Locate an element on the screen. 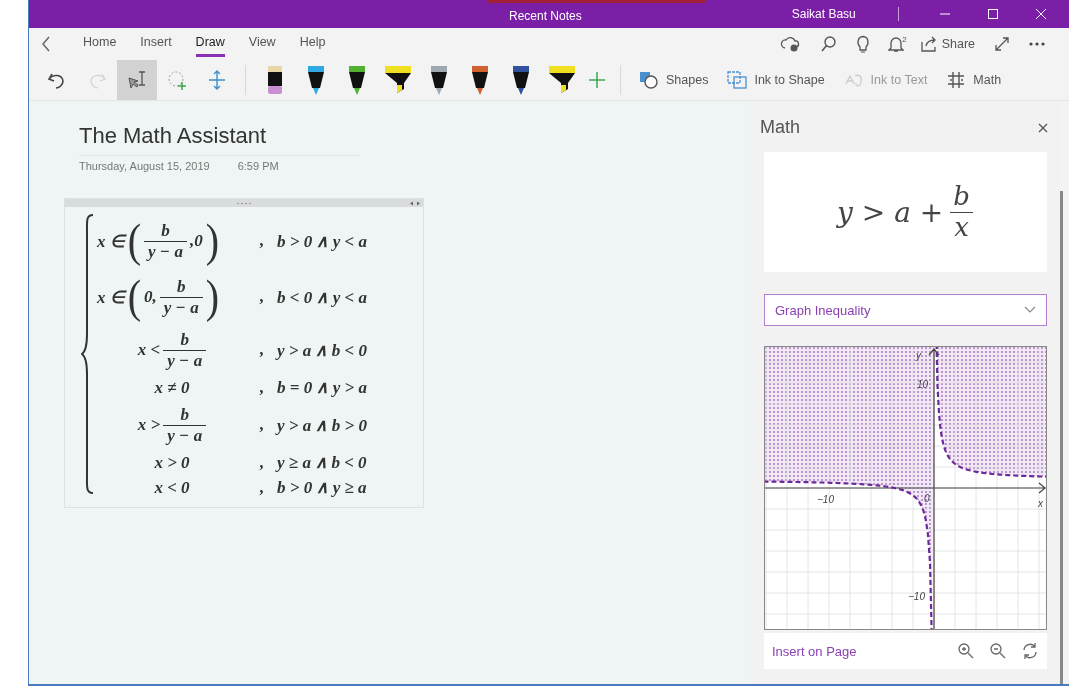  lasso-type-button is located at coordinates (137, 80).